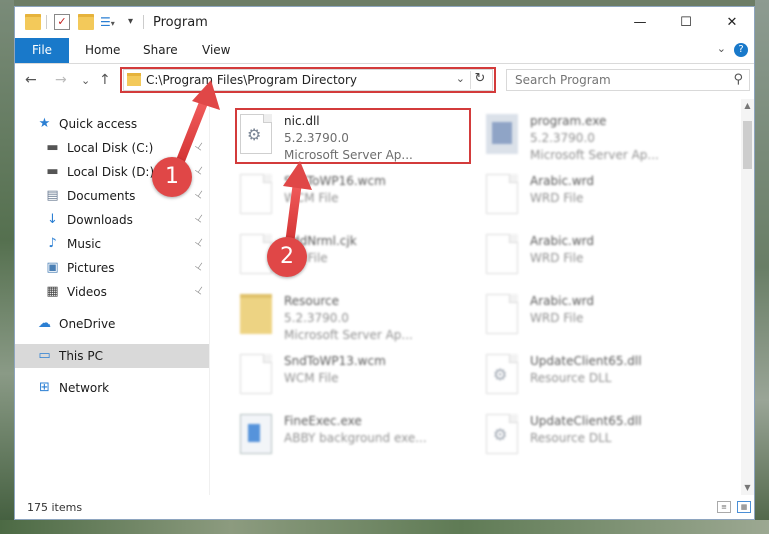  What do you see at coordinates (741, 50) in the screenshot?
I see `help-icon: ?` at bounding box center [741, 50].